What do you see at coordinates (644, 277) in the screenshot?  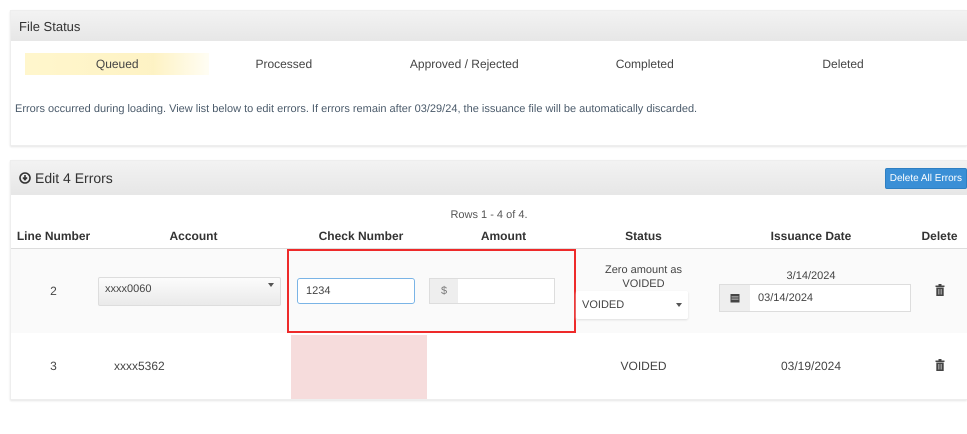 I see `status-note: Zero amount as VOIDED` at bounding box center [644, 277].